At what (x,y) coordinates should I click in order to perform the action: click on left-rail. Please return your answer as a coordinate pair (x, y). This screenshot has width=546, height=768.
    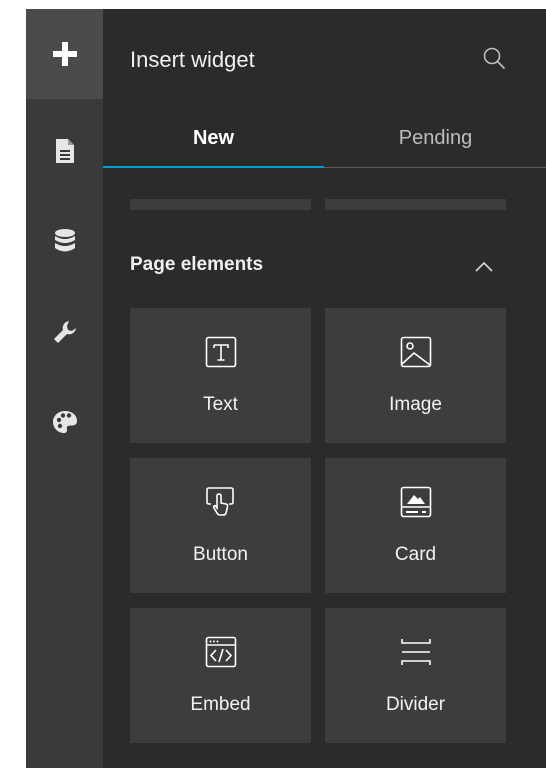
    Looking at the image, I should click on (64, 388).